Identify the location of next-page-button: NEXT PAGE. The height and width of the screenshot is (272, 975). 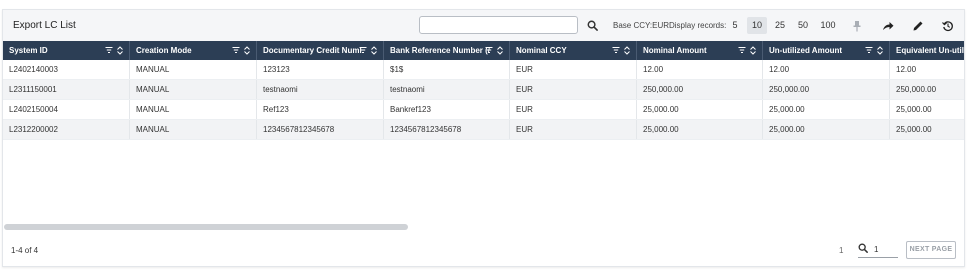
(931, 250).